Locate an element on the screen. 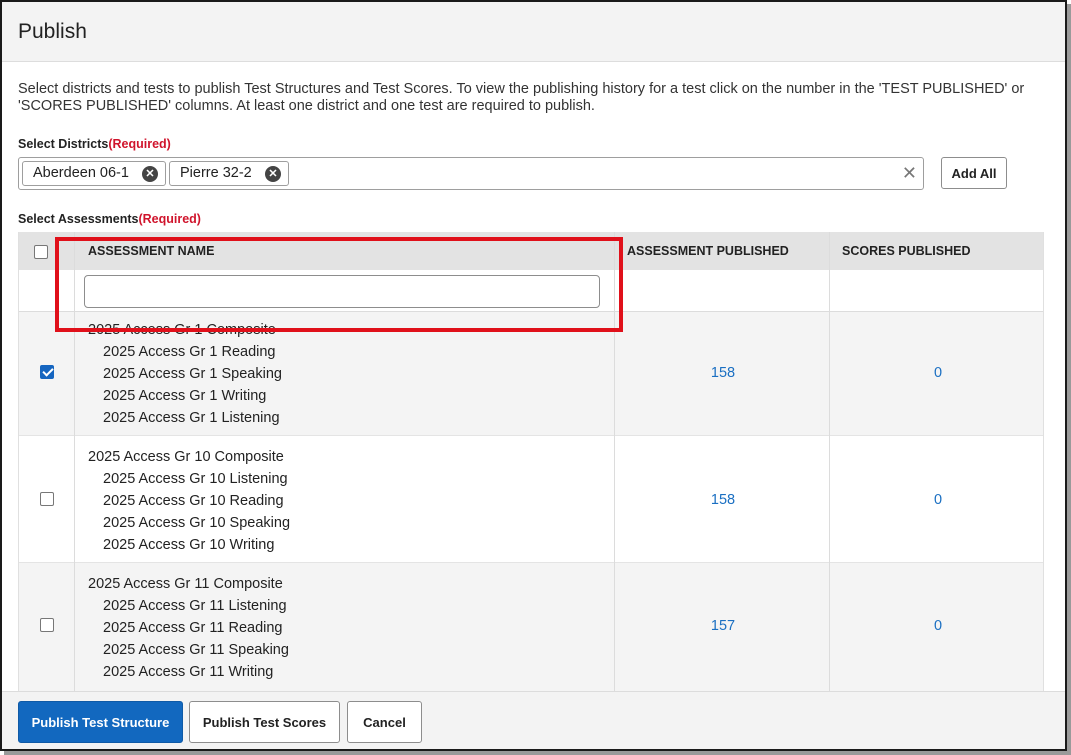 Image resolution: width=1071 pixels, height=755 pixels. subtest-name: 2025 Access Gr 1 Listening is located at coordinates (191, 418).